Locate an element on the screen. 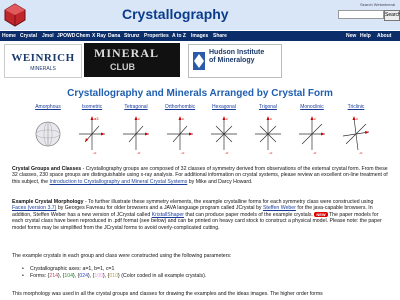 The height and width of the screenshot is (300, 400). club-subtitle: CLUB is located at coordinates (122, 67).